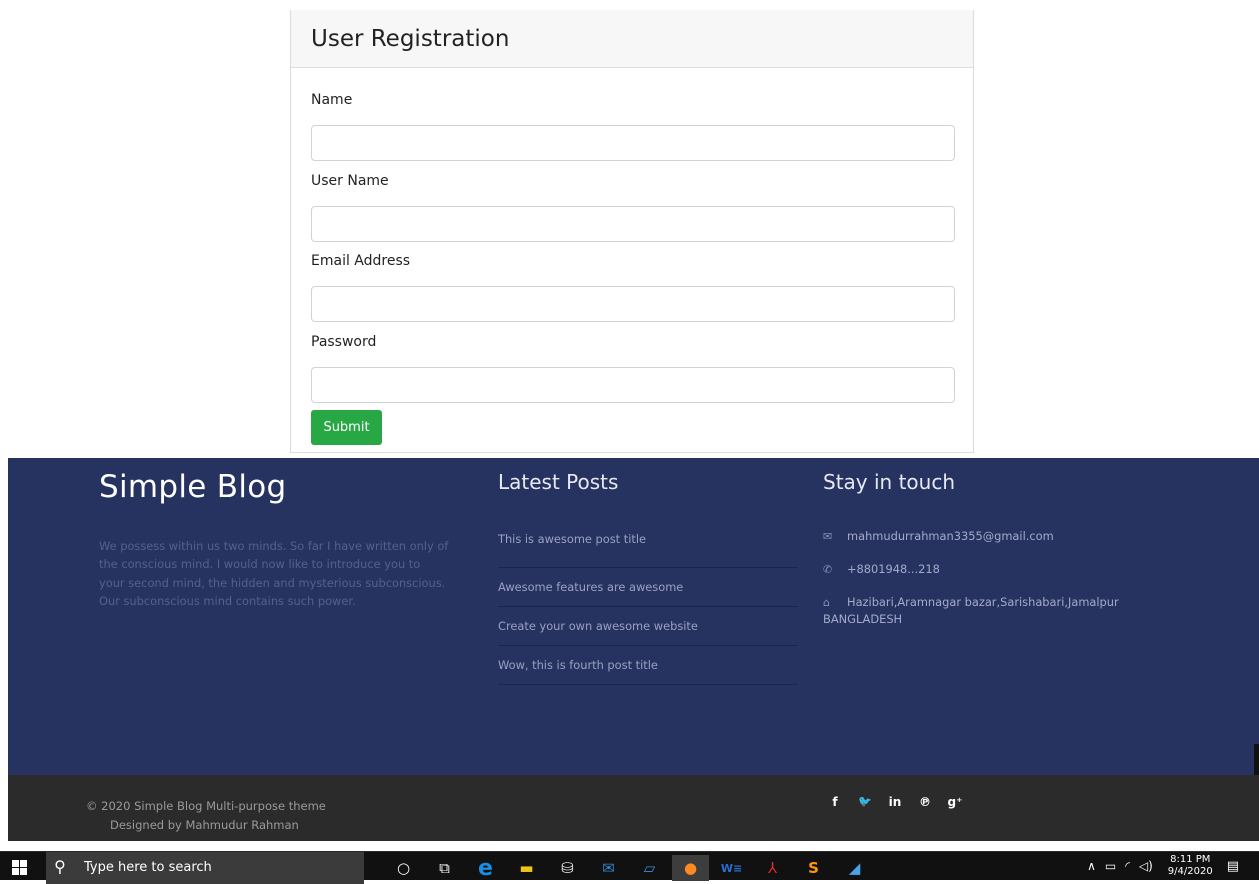  I want to click on copyright-text: © 2020 Simple Blog Multi-purpose theme, so click(206, 806).